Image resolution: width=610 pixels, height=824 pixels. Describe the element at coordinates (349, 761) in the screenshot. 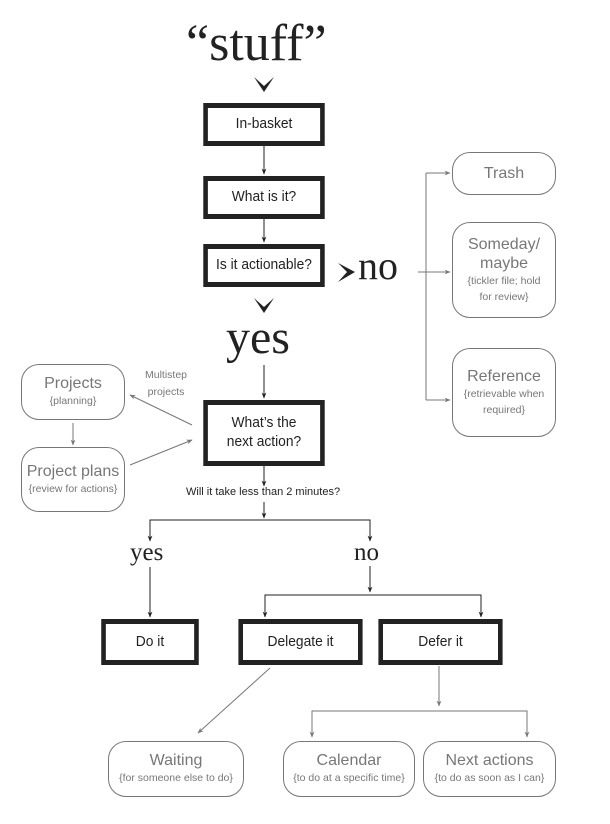

I see `calendar-title: Calendar` at that location.